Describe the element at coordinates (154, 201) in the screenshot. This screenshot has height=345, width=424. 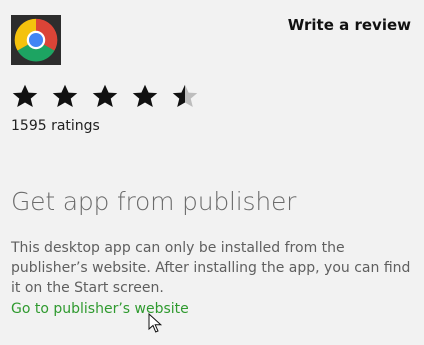
I see `section-title: Get app from publisher` at that location.